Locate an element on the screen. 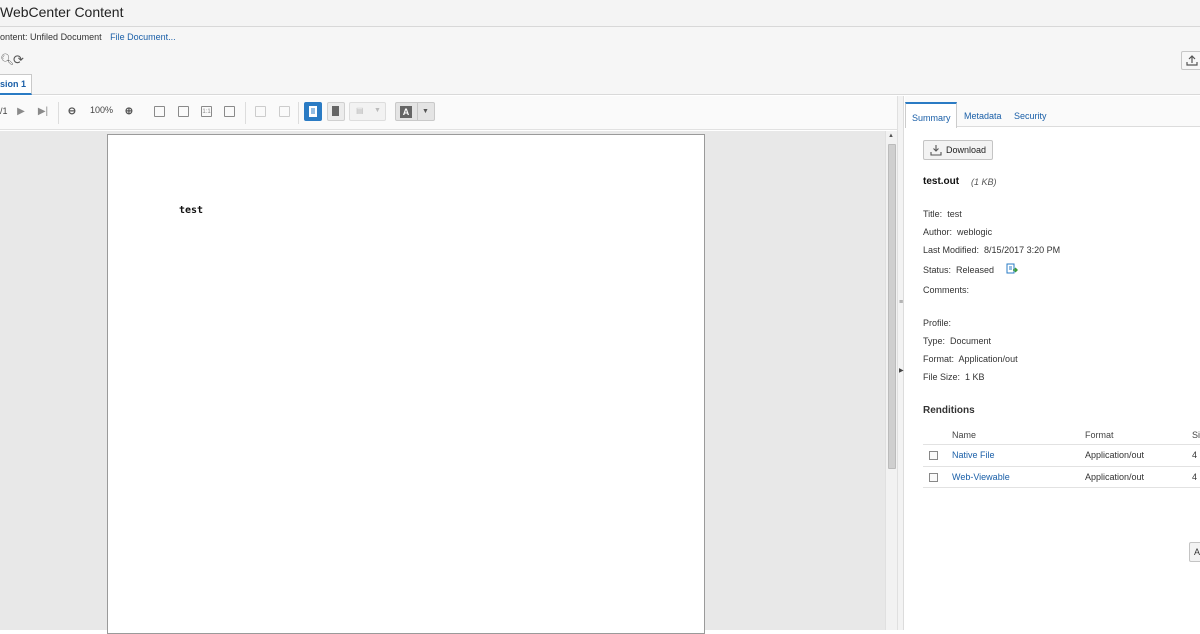  upload-icon is located at coordinates (1192, 60).